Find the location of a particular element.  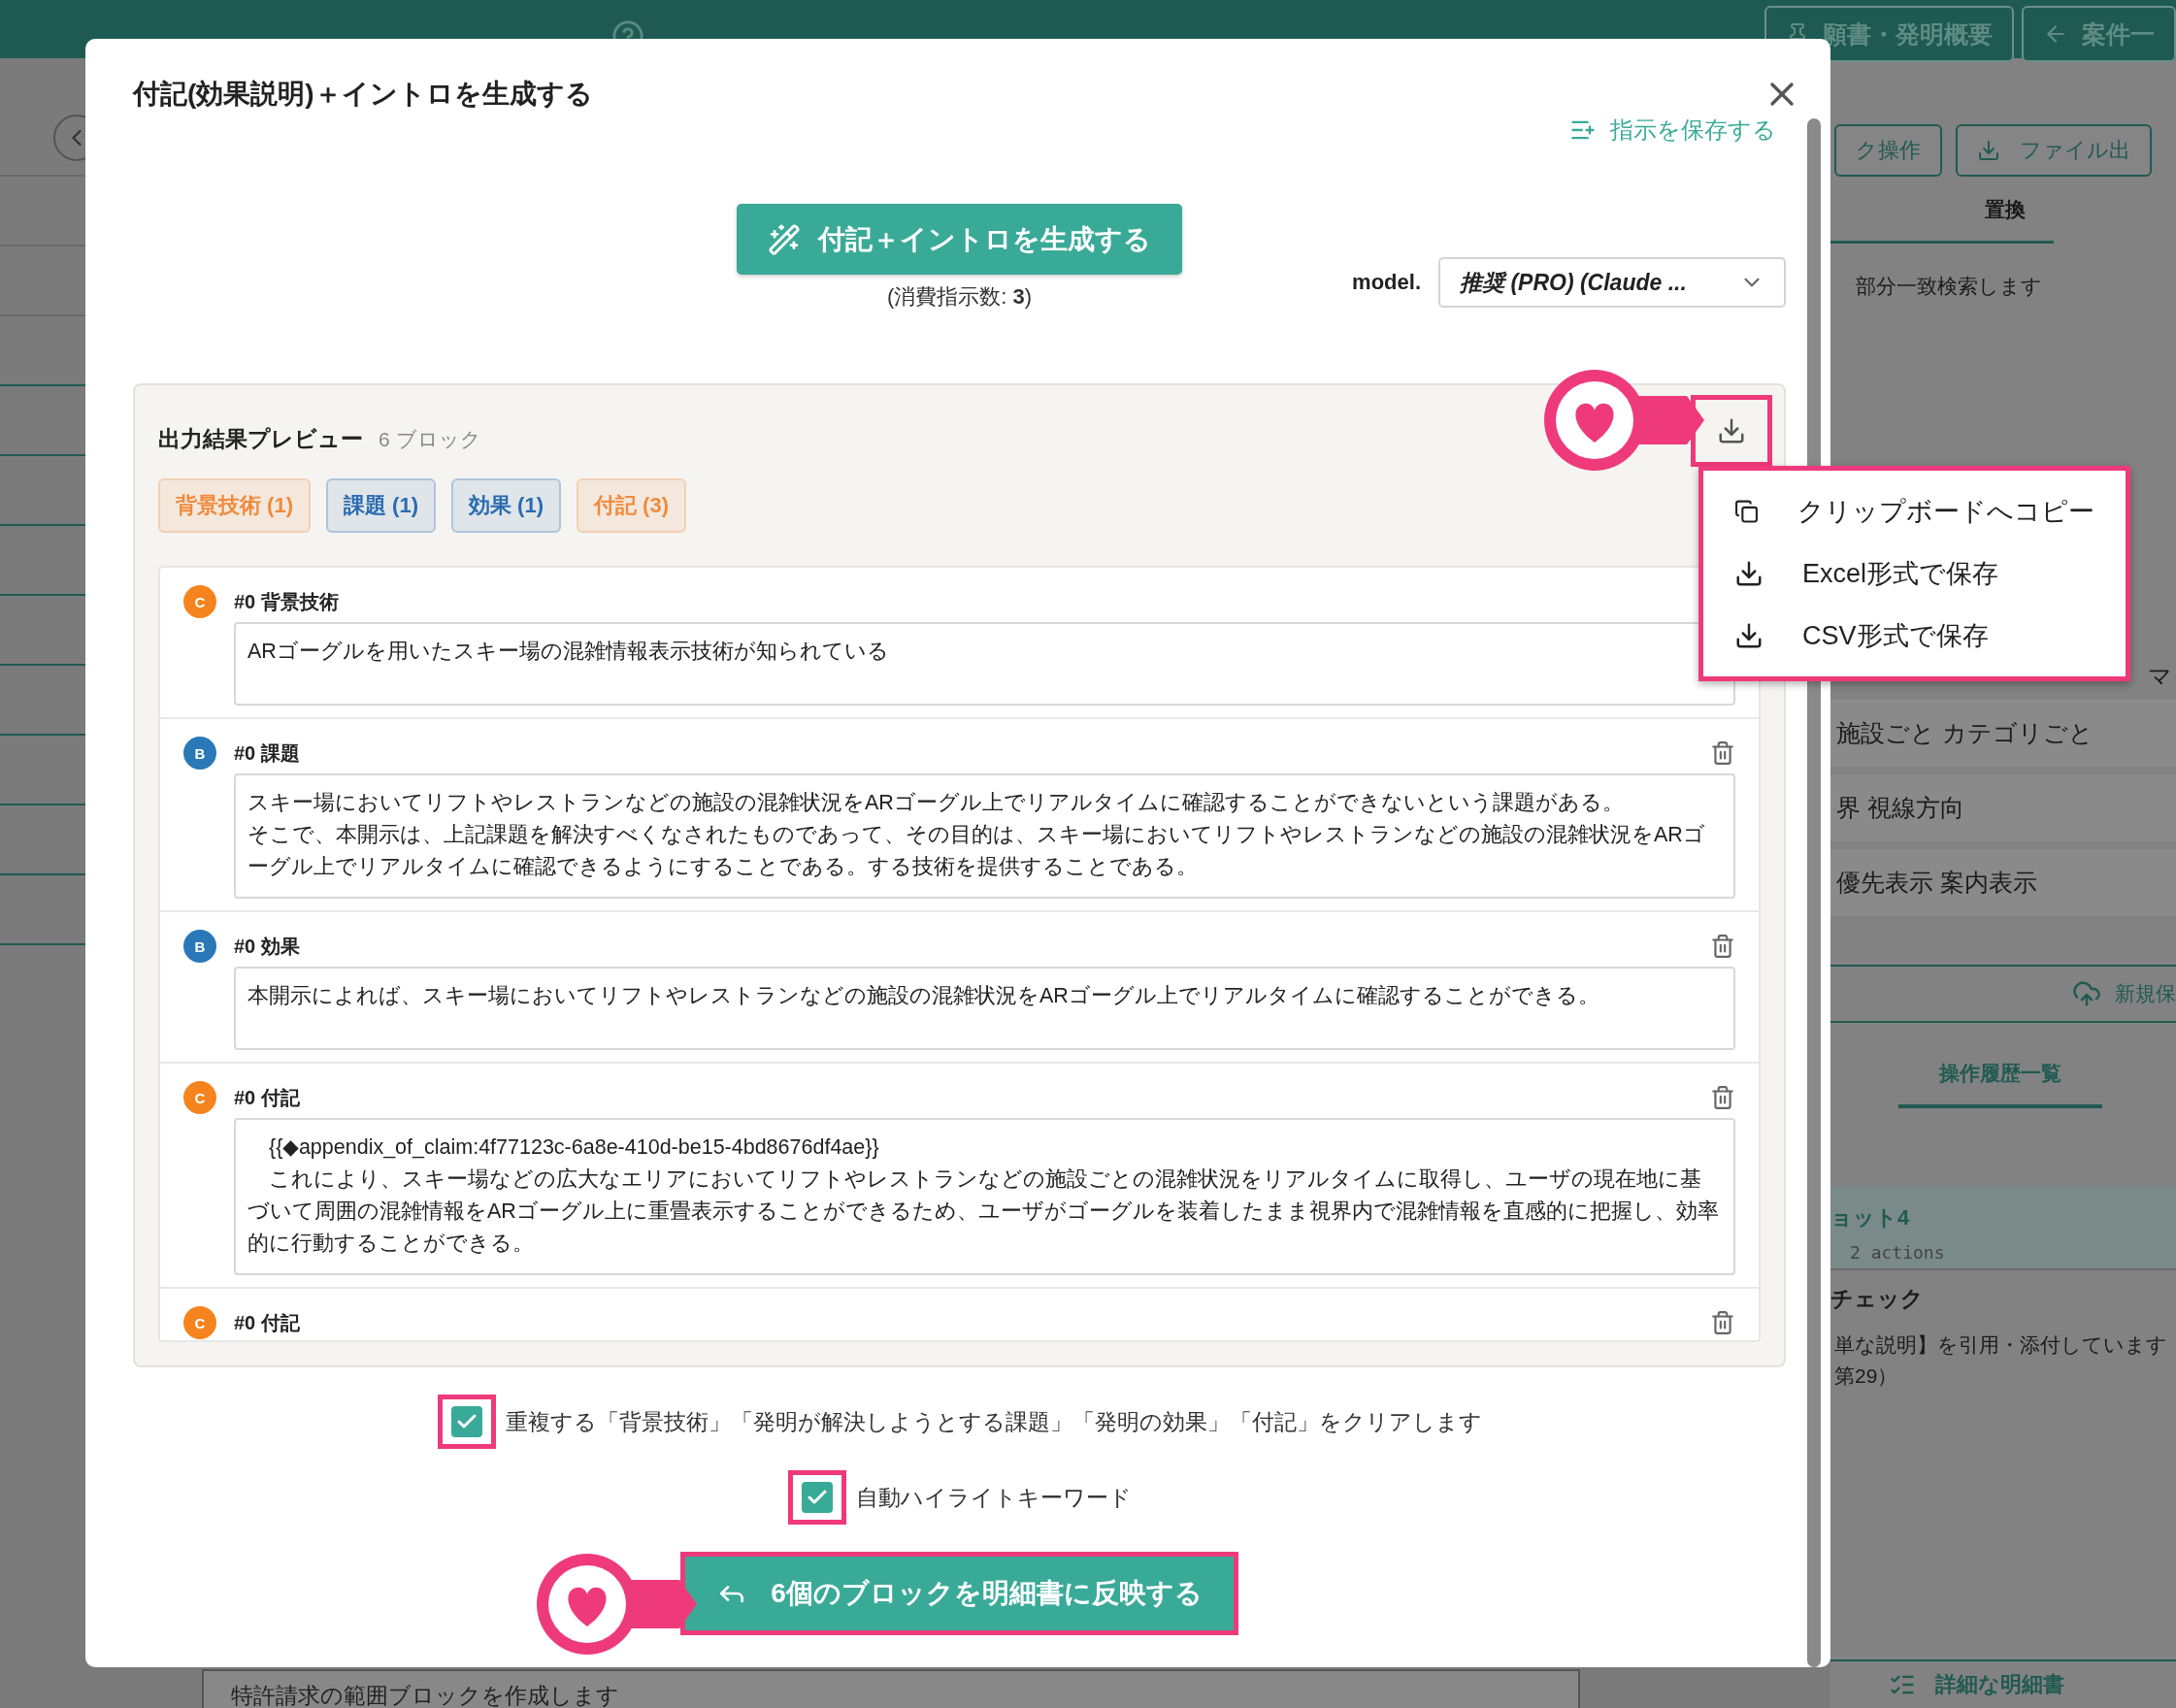

category-tag: 課題 (1) is located at coordinates (381, 505).